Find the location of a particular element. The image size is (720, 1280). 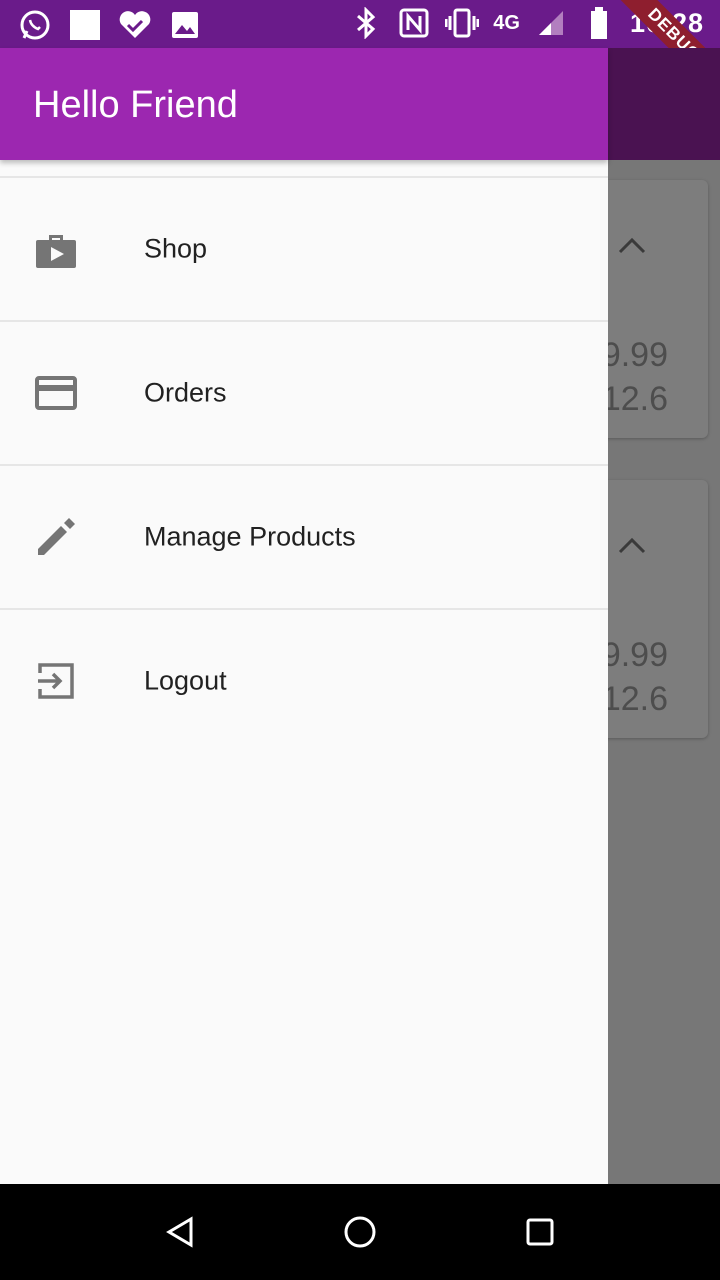

menu-item-logout: Logout is located at coordinates (304, 681).